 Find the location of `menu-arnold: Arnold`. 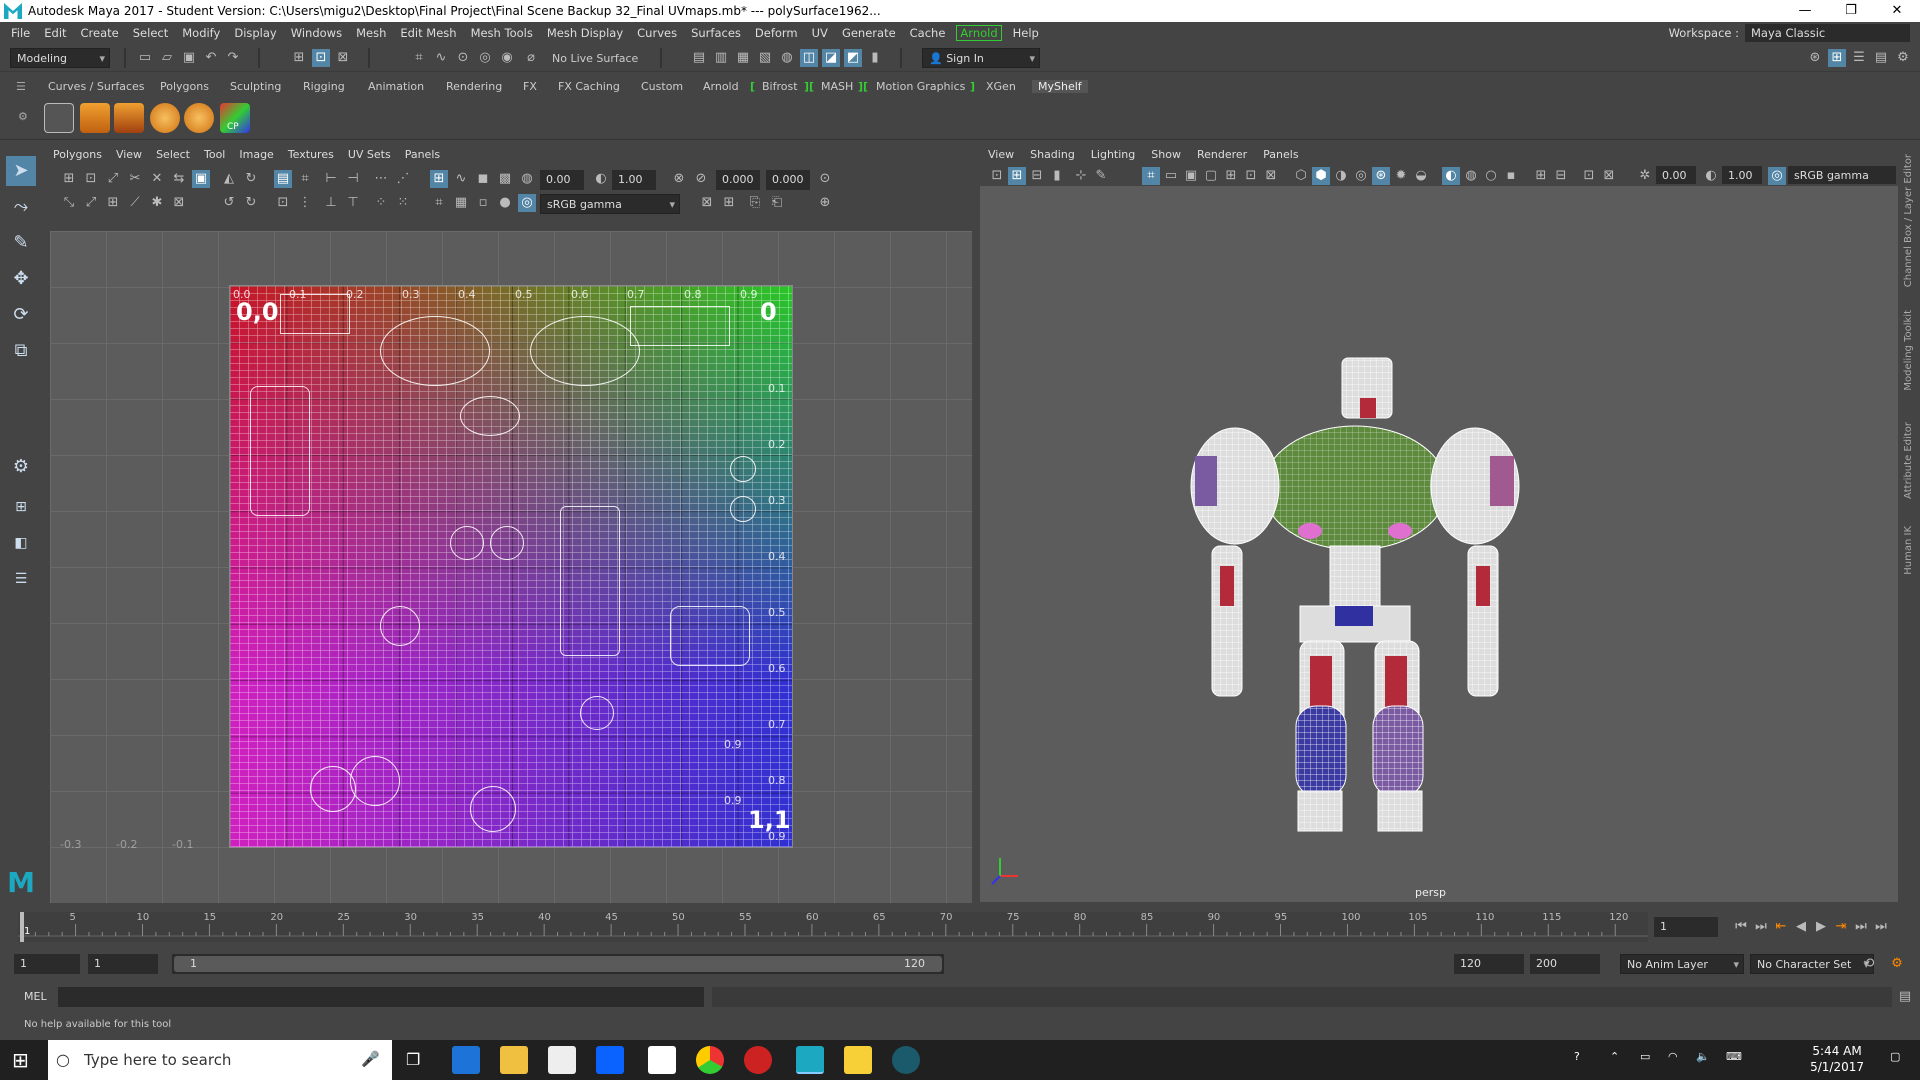

menu-arnold: Arnold is located at coordinates (979, 33).